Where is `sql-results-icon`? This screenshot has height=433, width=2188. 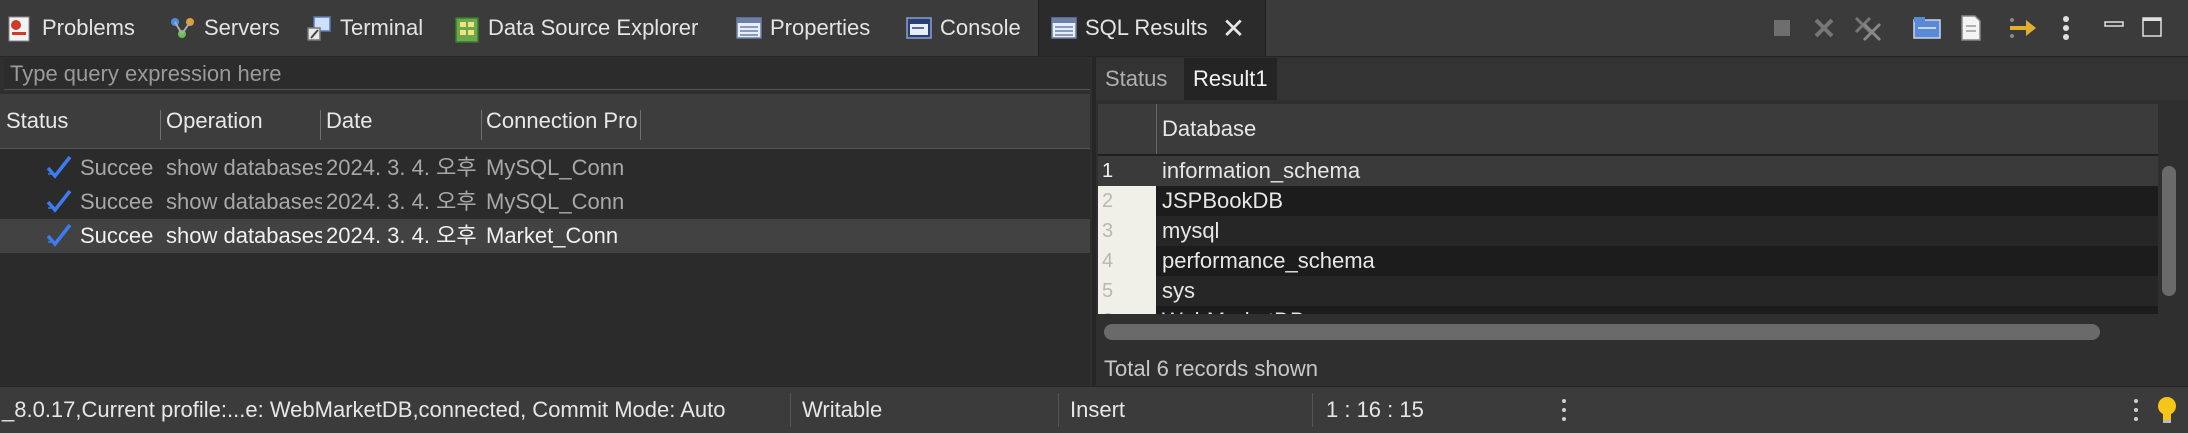 sql-results-icon is located at coordinates (1064, 28).